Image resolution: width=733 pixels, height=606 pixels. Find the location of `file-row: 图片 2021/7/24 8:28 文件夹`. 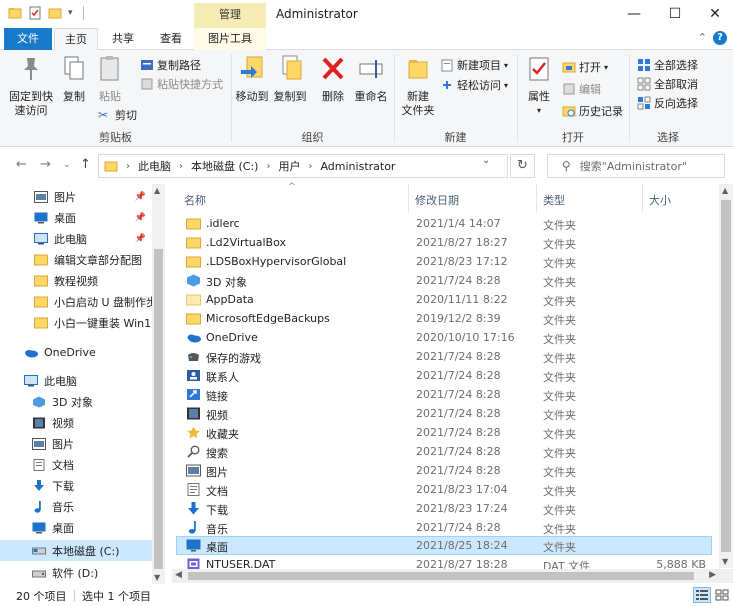

file-row: 图片 2021/7/24 8:28 文件夹 is located at coordinates (444, 470).